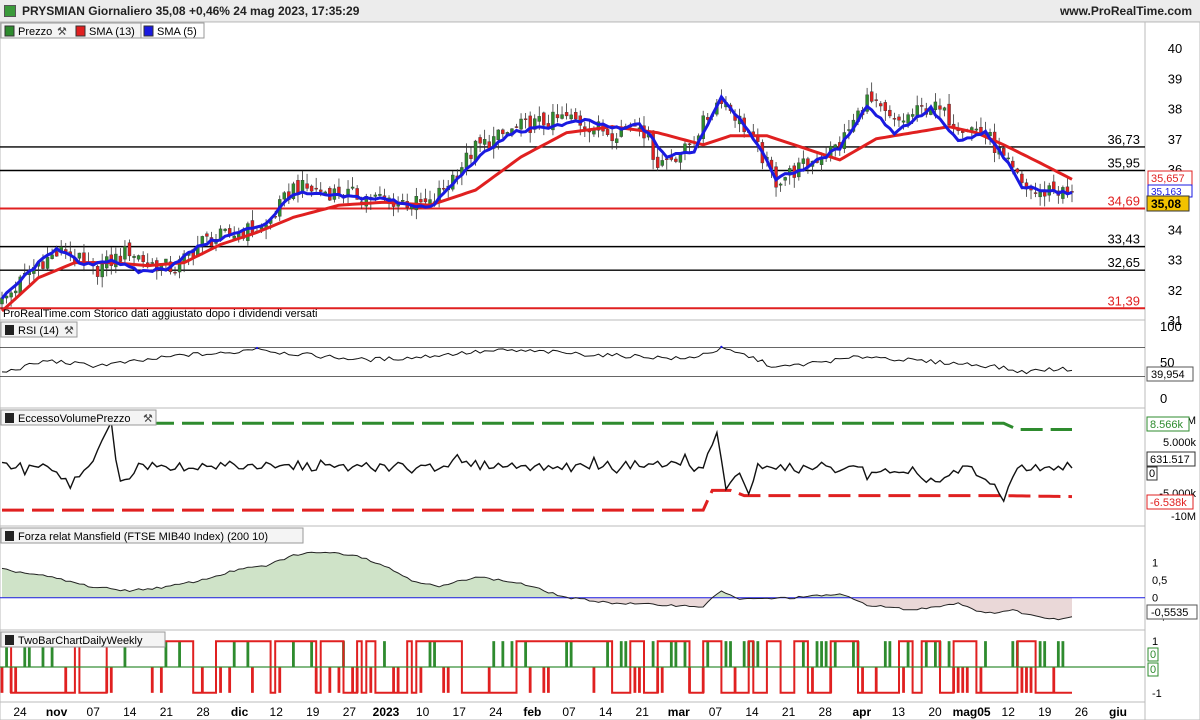 This screenshot has width=1200, height=720. I want to click on mansfield-tick-1: 0,5, so click(1159, 581).